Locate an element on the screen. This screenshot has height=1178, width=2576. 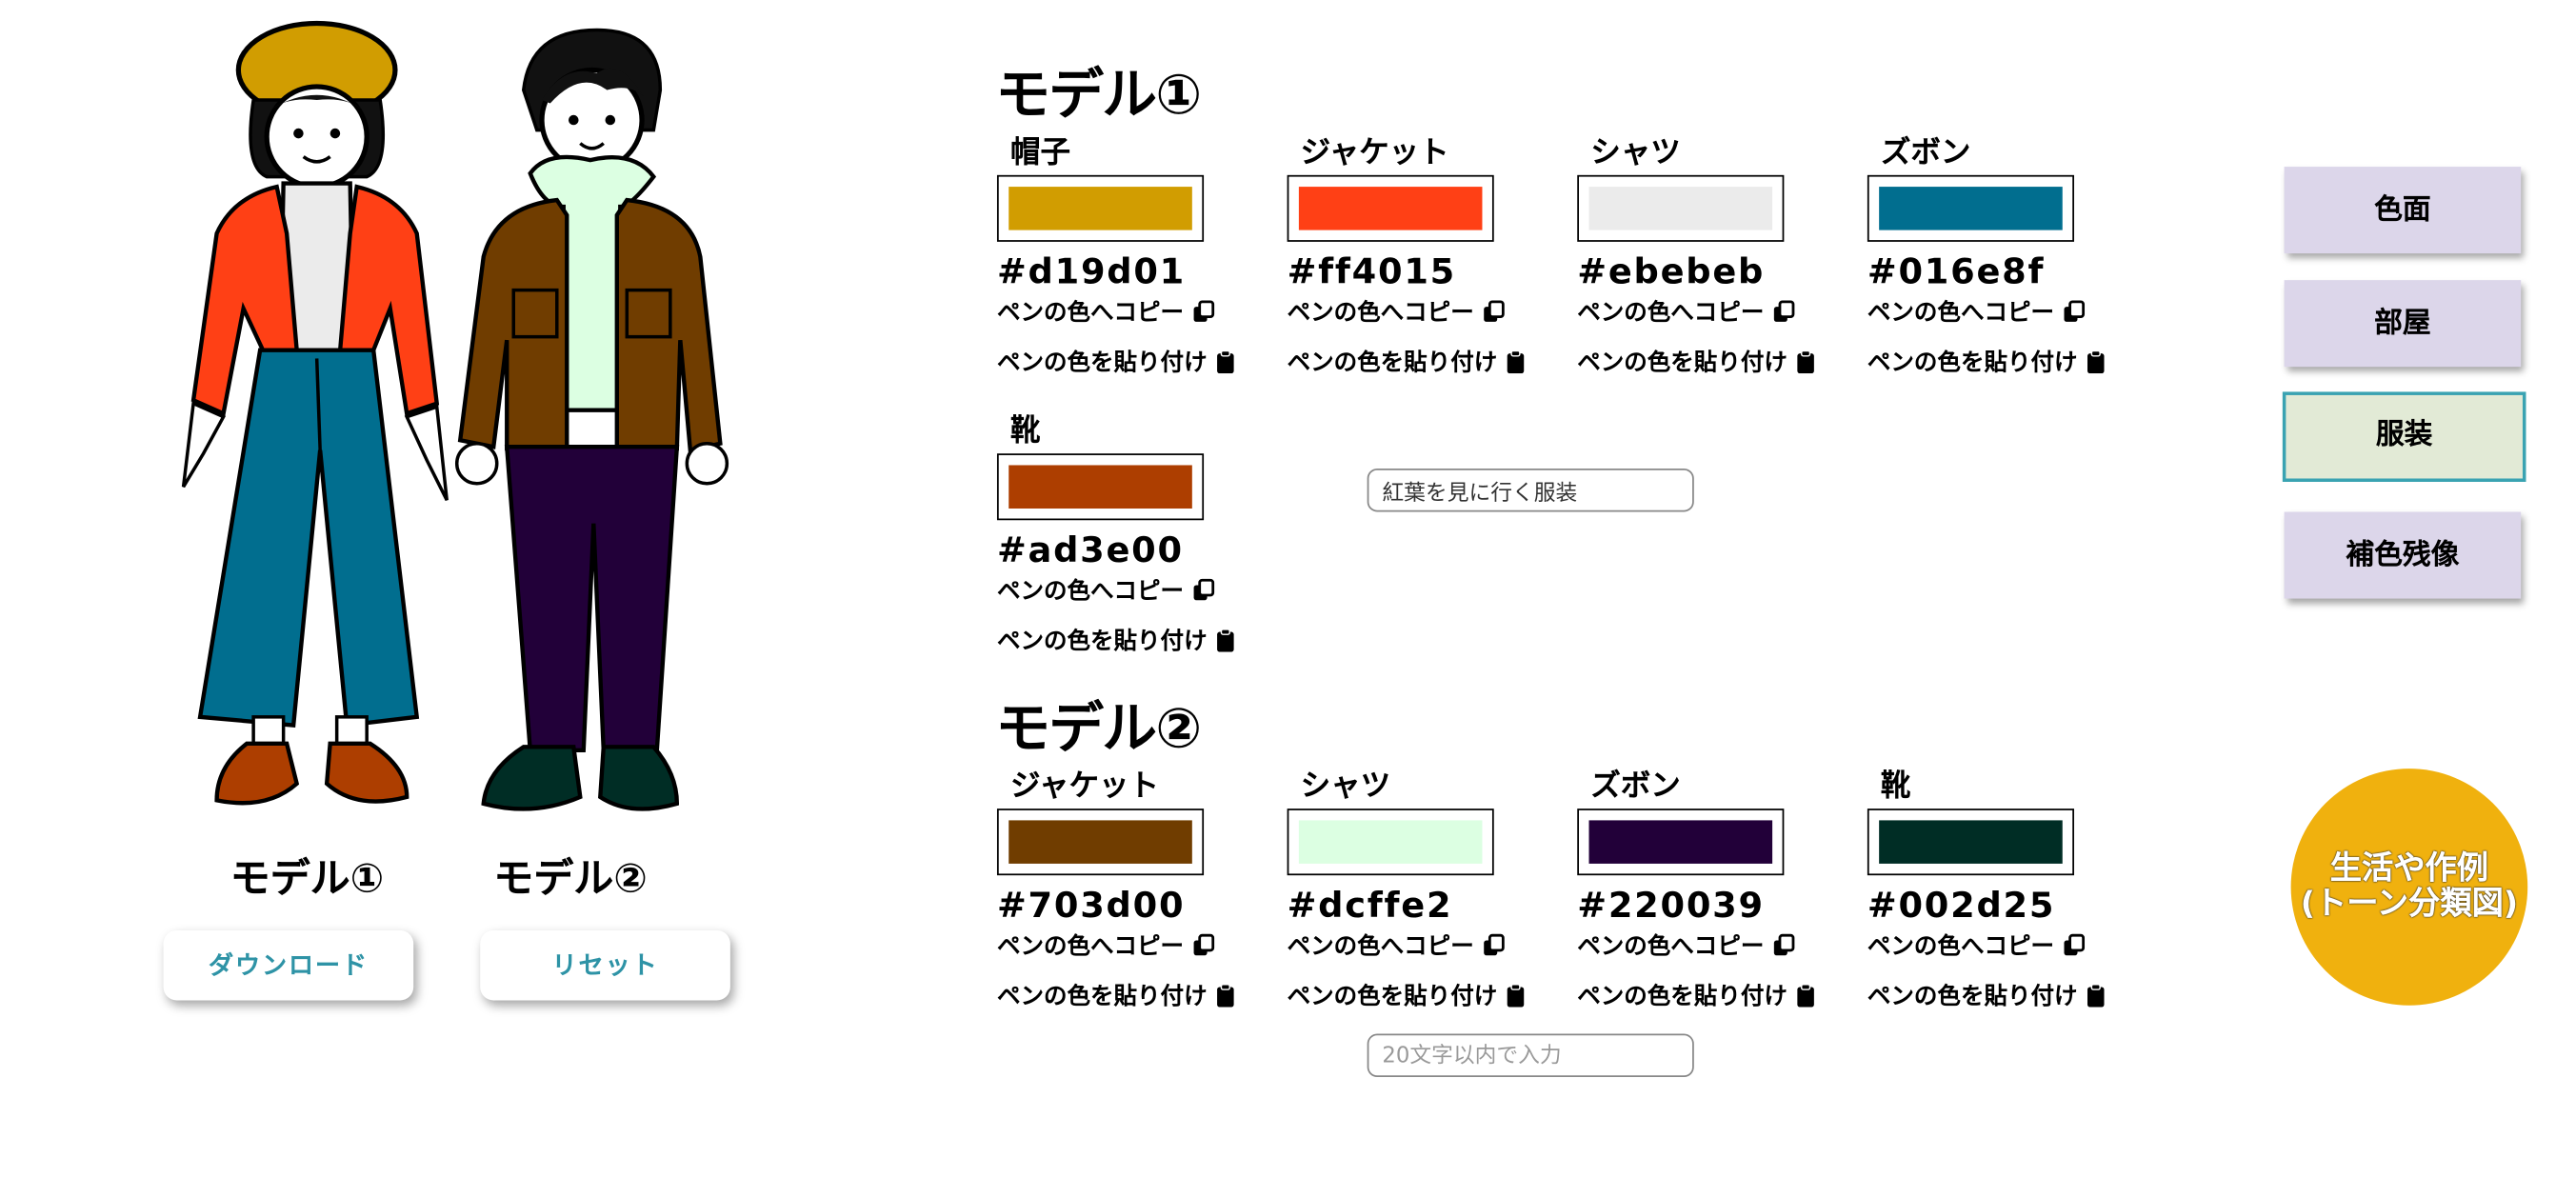
model2-swatch-3: 靴 #002d25 ペンの色へコピー ペンの色を貼り付け is located at coordinates (2010, 887).